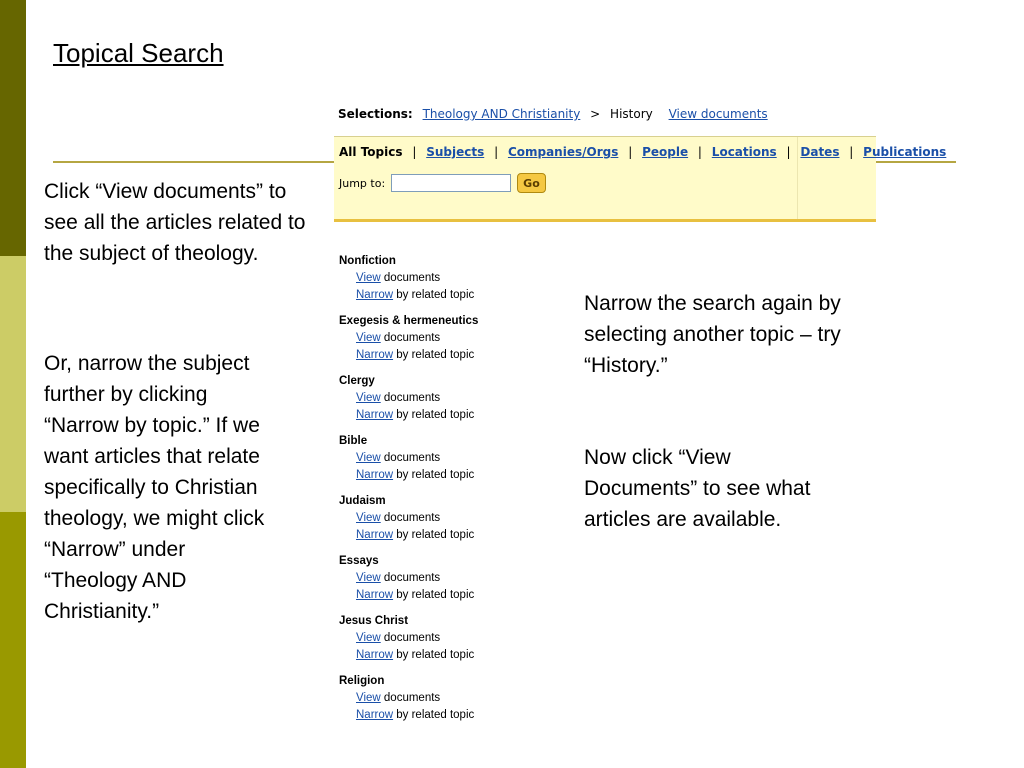 The width and height of the screenshot is (1024, 768). Describe the element at coordinates (718, 114) in the screenshot. I see `view-documents-link: View documents` at that location.